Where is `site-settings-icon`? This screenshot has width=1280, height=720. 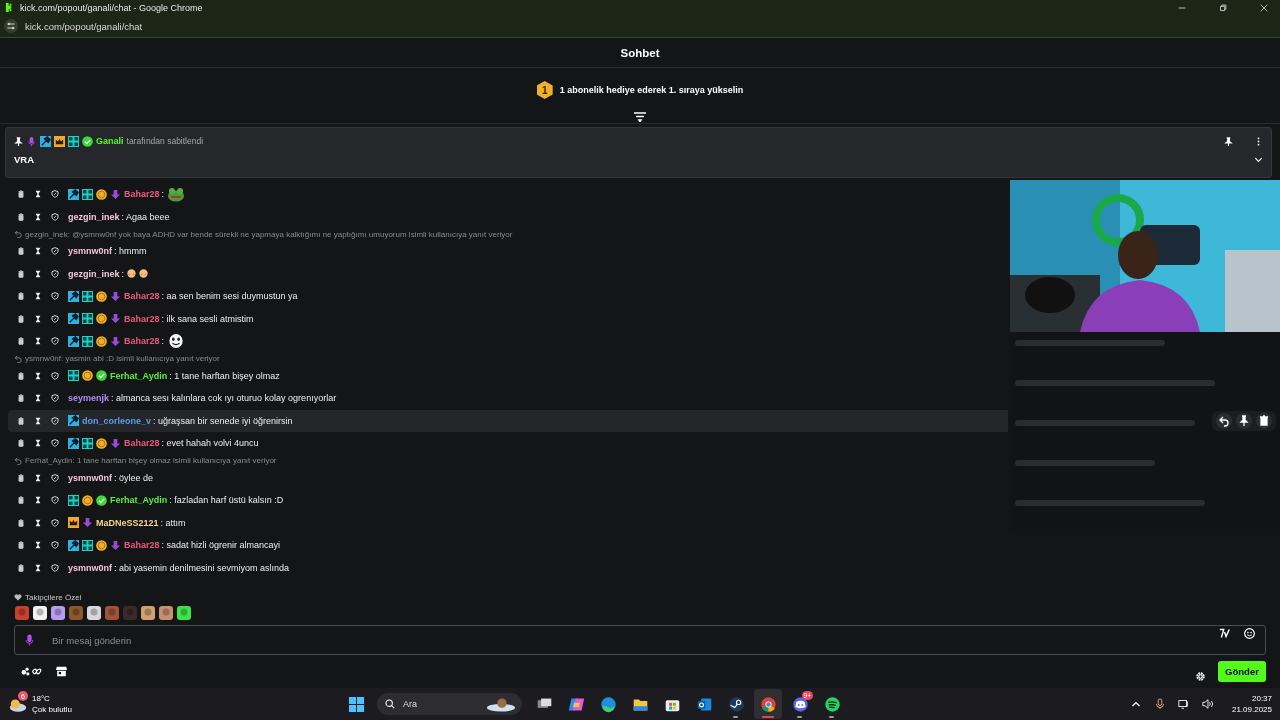
site-settings-icon is located at coordinates (11, 26).